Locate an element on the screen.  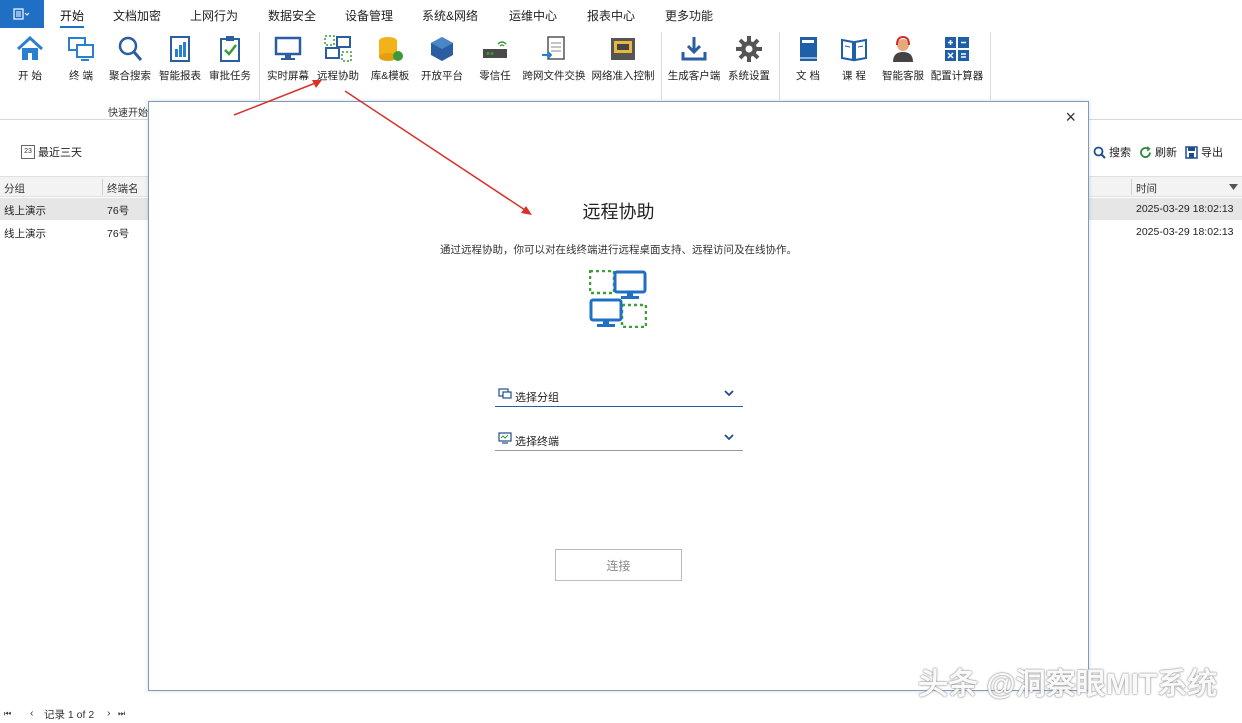
ribbon-open-platform-button: 开放平台 is located at coordinates (442, 58).